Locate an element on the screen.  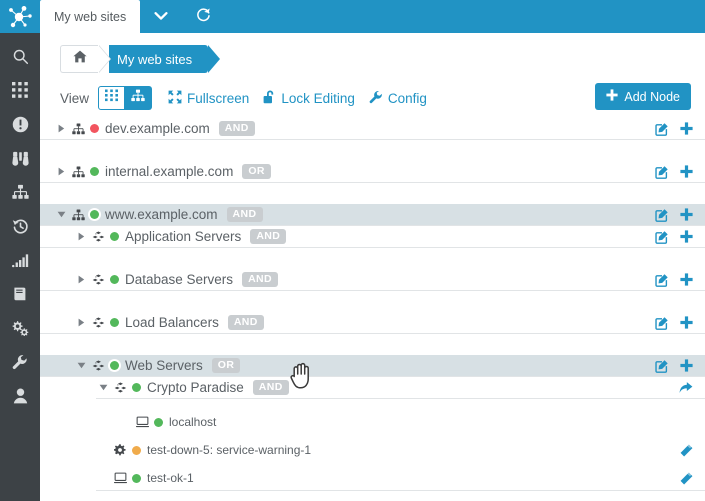
breadcrumb-separator is located at coordinates (104, 59).